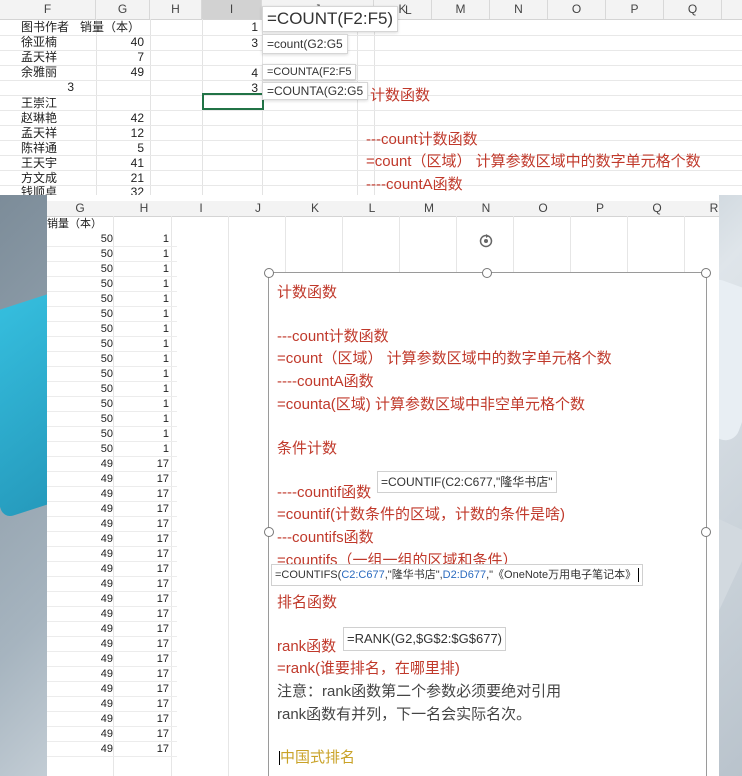 The width and height of the screenshot is (742, 776). What do you see at coordinates (233, 101) in the screenshot?
I see `selected-cell` at bounding box center [233, 101].